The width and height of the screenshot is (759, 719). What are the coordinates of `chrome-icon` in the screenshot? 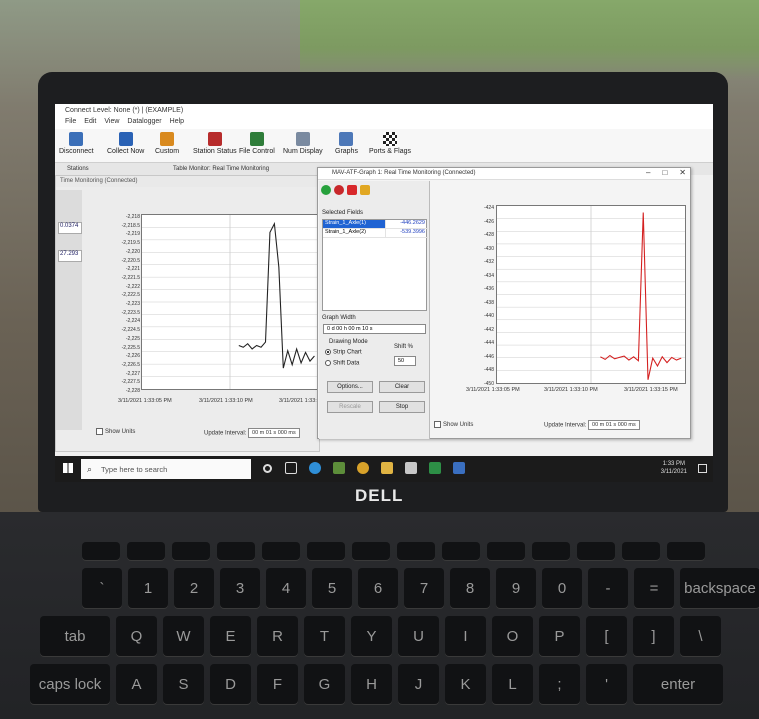 It's located at (363, 468).